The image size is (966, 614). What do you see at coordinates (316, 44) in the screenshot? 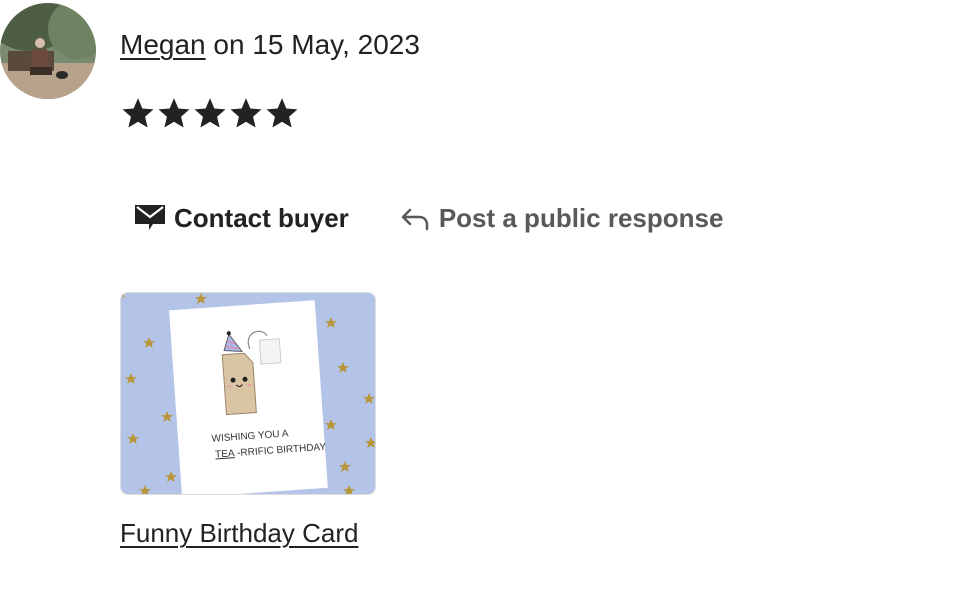
I see `review-date: on 15 May, 2023` at bounding box center [316, 44].